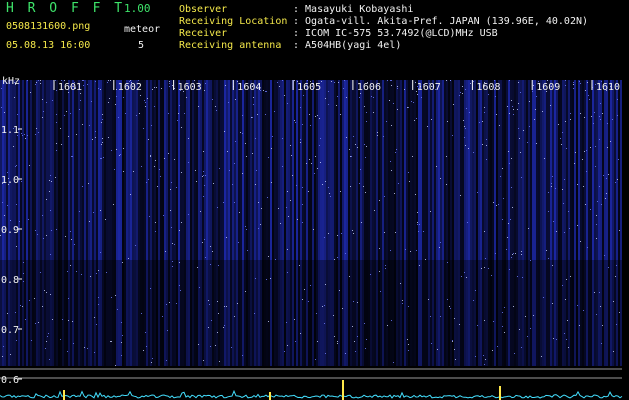  Describe the element at coordinates (395, 33) in the screenshot. I see `receiver-value: : ICOM IC-575 53.7492(@LCD)MHz USB` at that location.